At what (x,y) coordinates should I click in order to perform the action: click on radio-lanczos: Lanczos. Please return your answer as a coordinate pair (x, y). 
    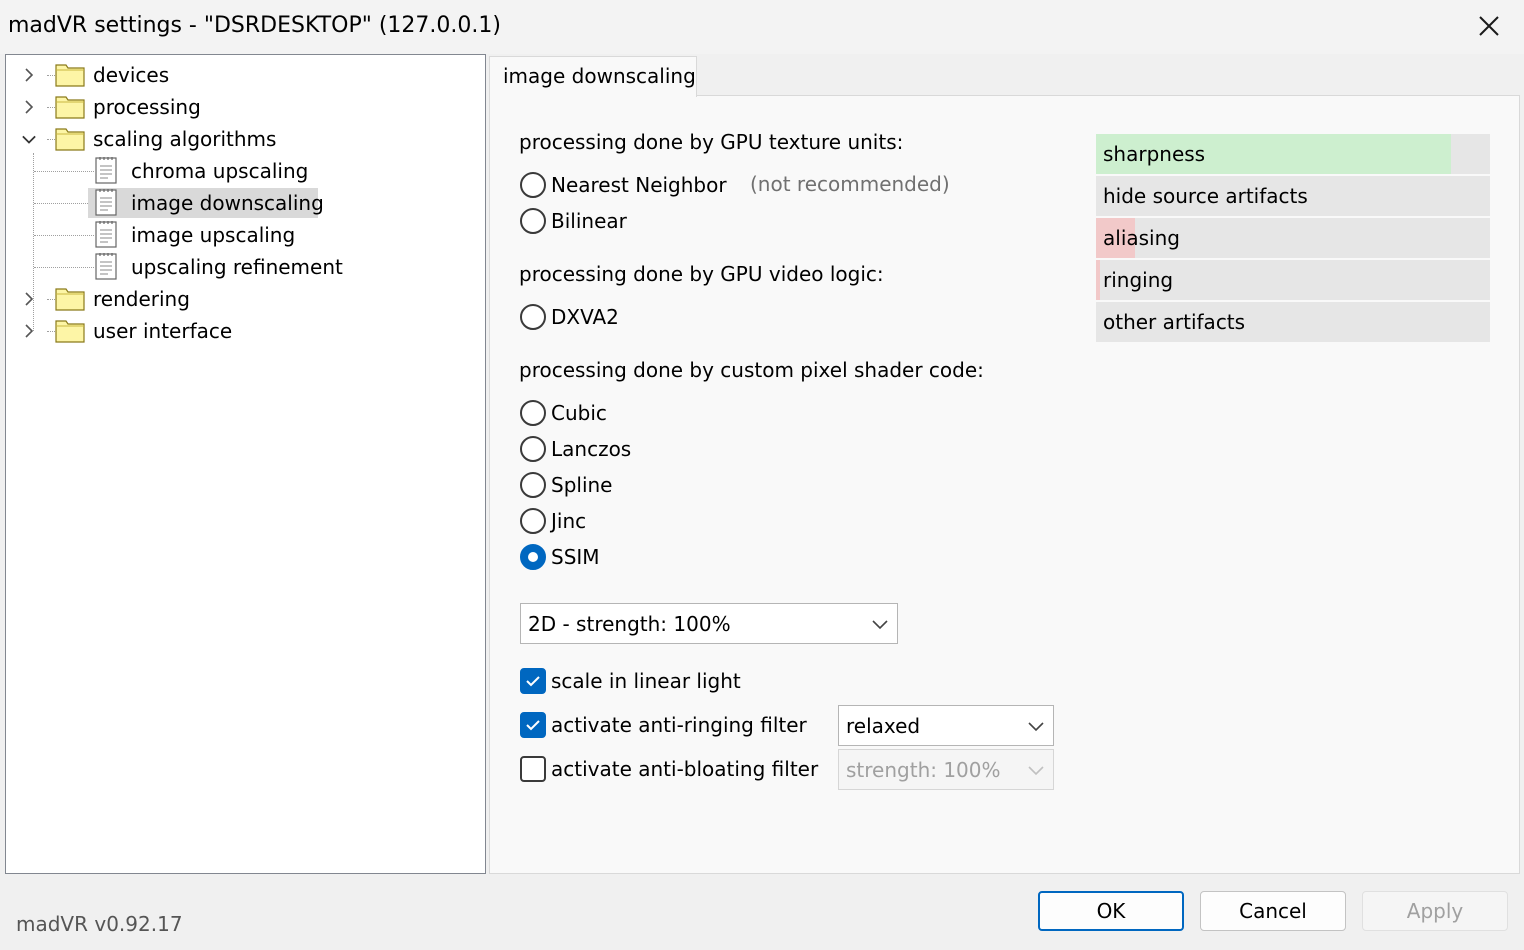
    Looking at the image, I should click on (575, 449).